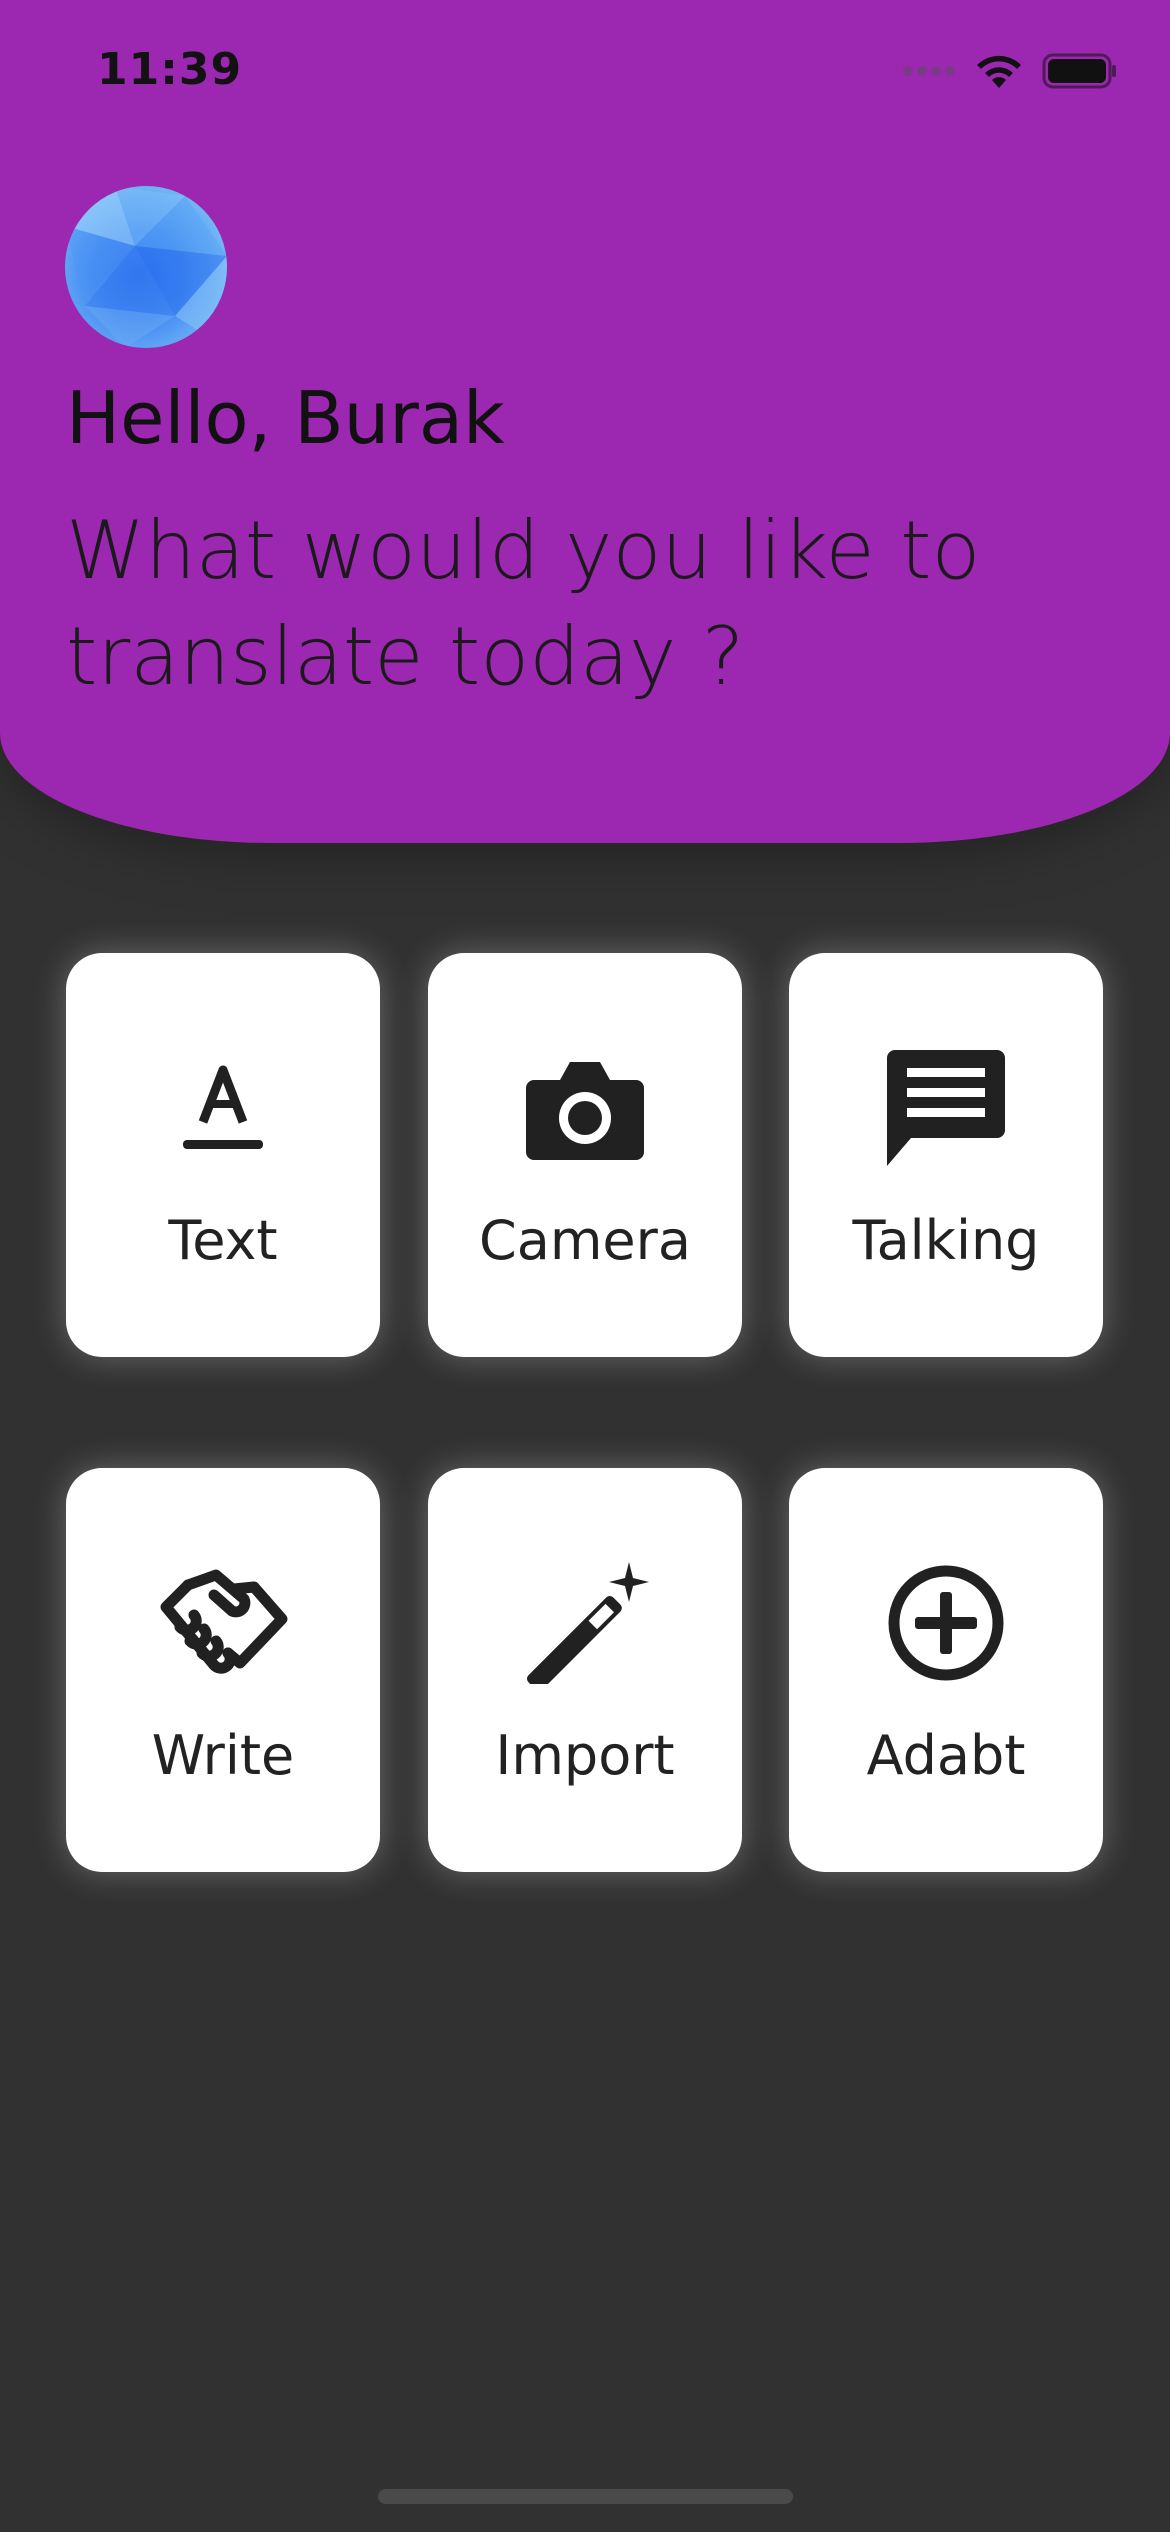  Describe the element at coordinates (946, 1755) in the screenshot. I see `adabt-tile-label: Adabt` at that location.